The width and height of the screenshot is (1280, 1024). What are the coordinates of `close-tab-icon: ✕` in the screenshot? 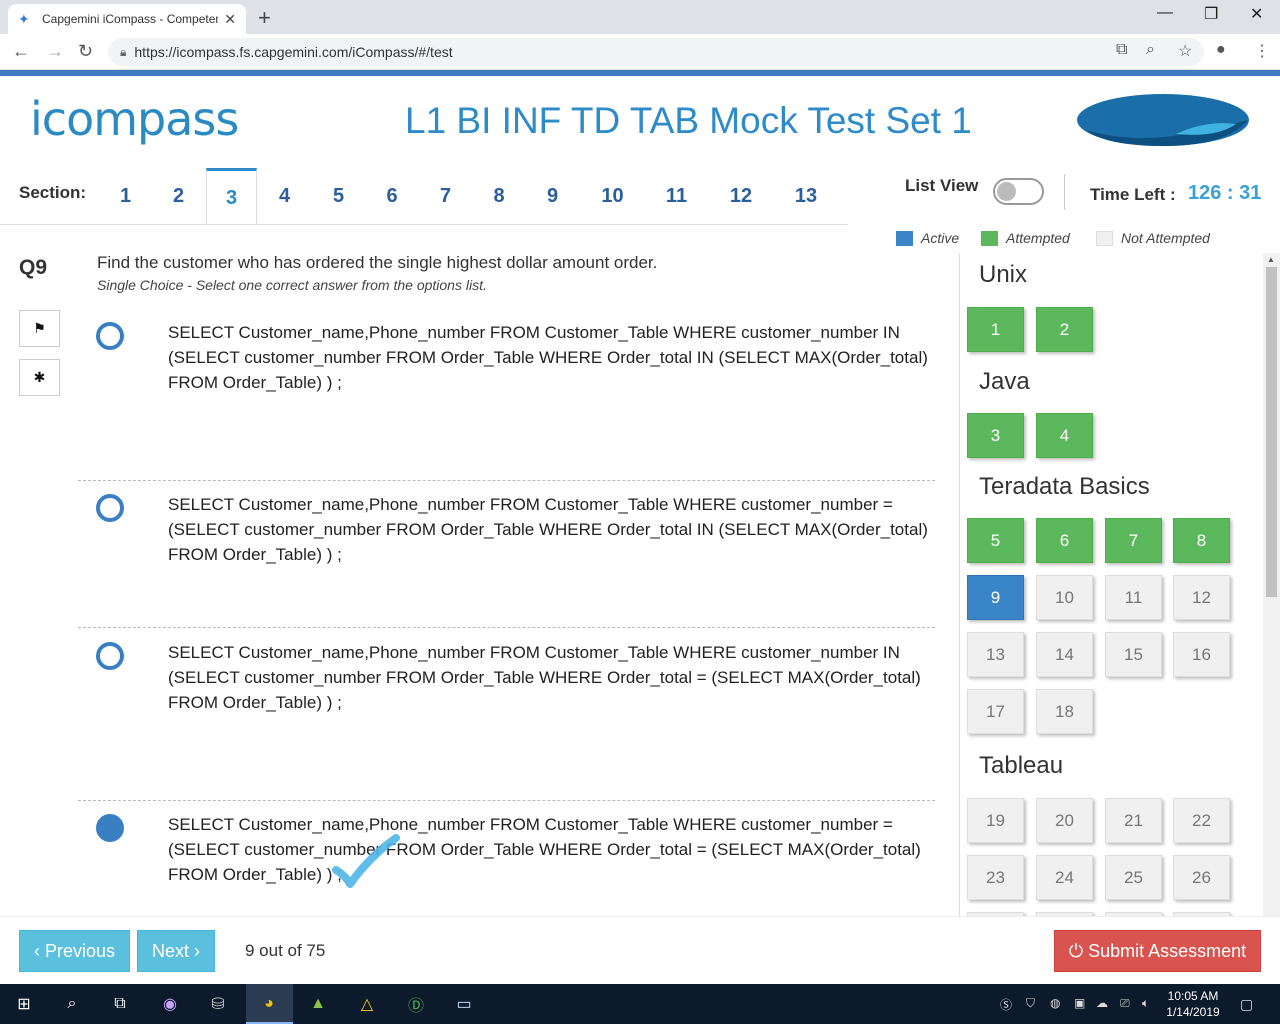 It's located at (230, 19).